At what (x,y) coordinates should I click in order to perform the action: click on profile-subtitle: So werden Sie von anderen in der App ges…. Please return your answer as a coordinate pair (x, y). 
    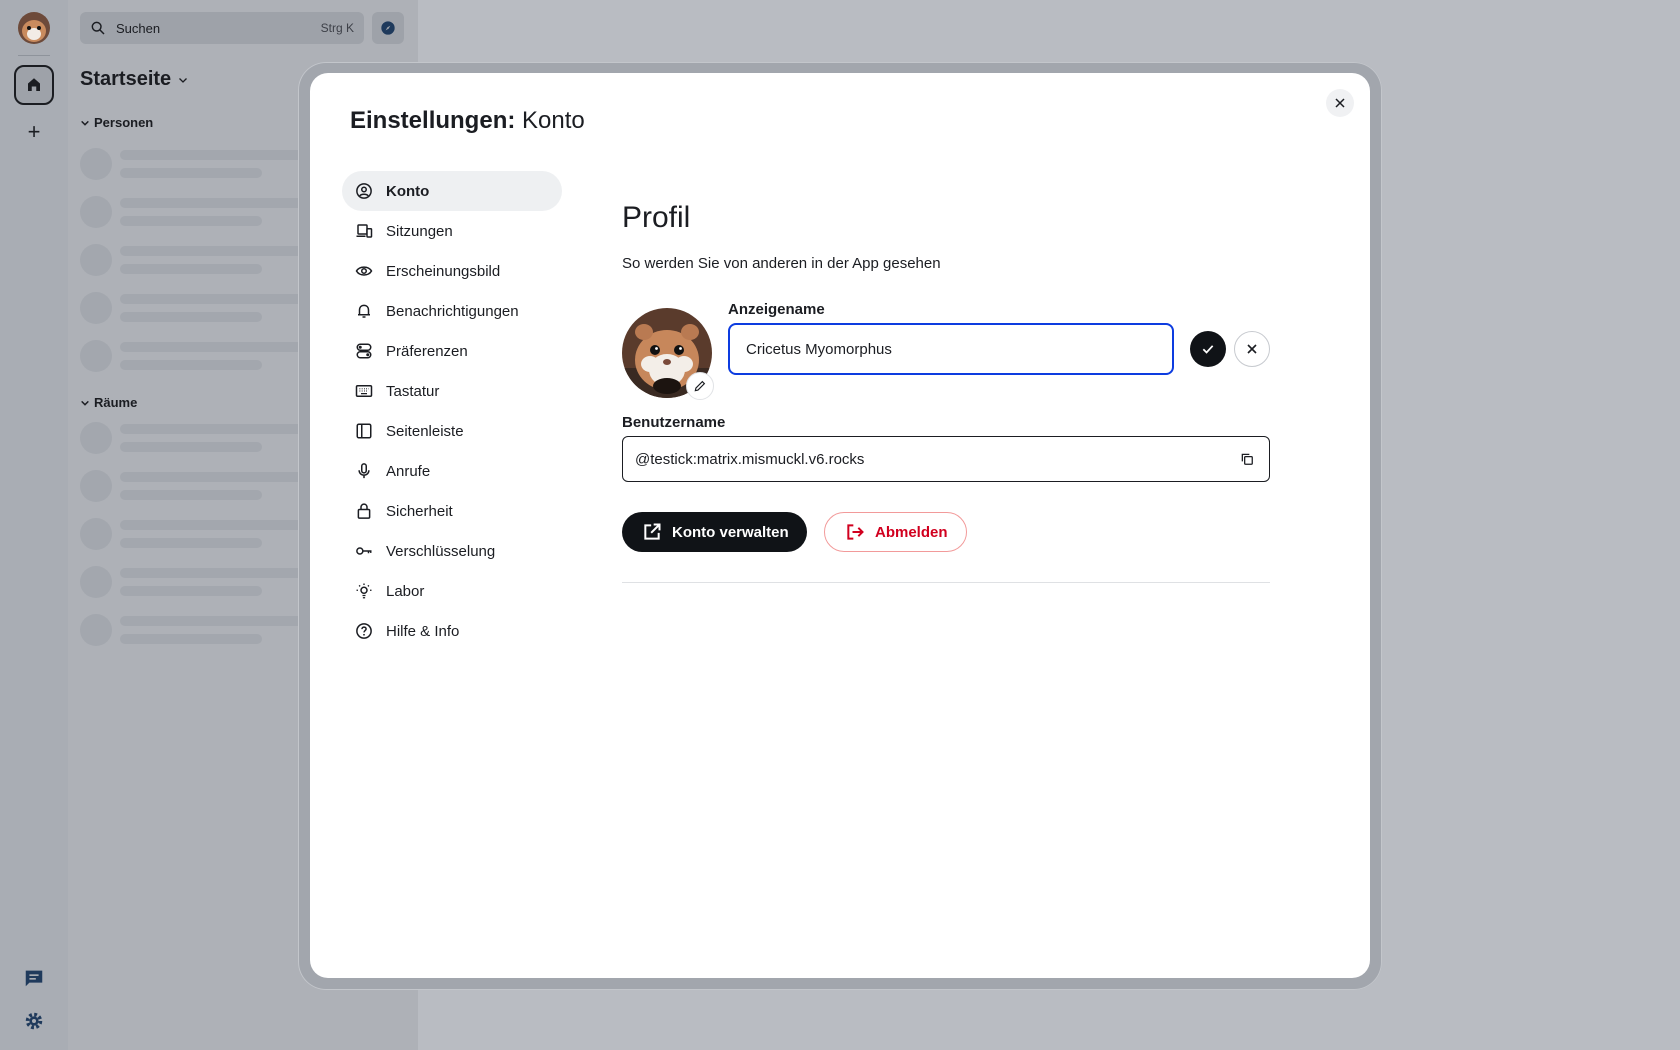
    Looking at the image, I should click on (781, 263).